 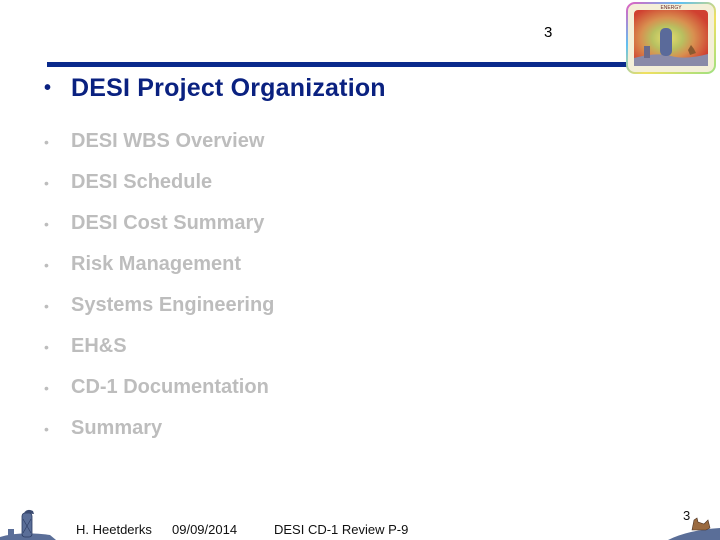 I want to click on footer-date: 09/09/2014, so click(x=205, y=529).